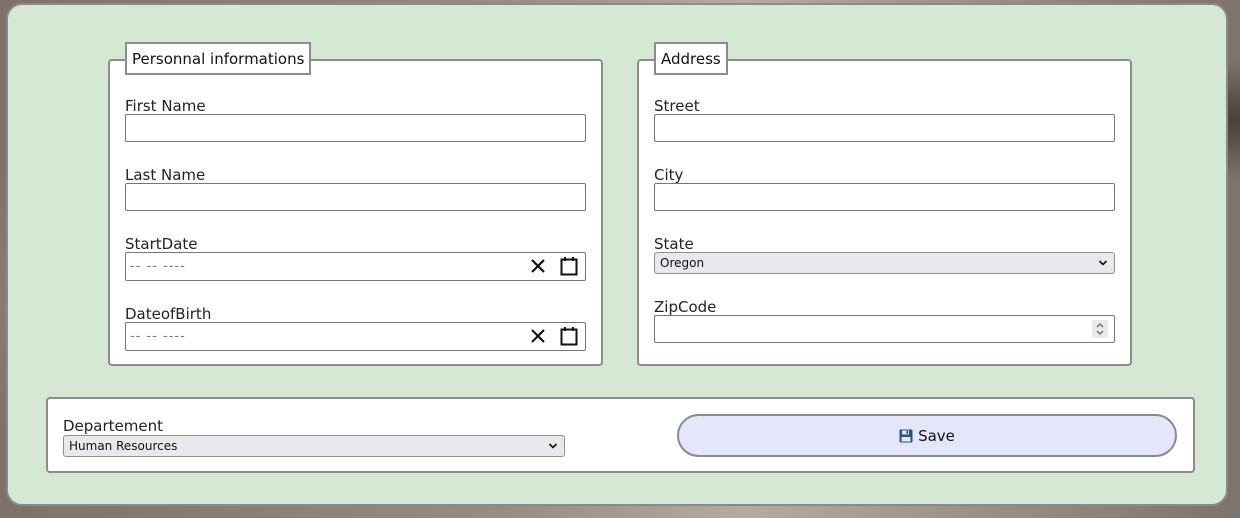 The image size is (1240, 518). Describe the element at coordinates (161, 244) in the screenshot. I see `start-date-label: StartDate` at that location.